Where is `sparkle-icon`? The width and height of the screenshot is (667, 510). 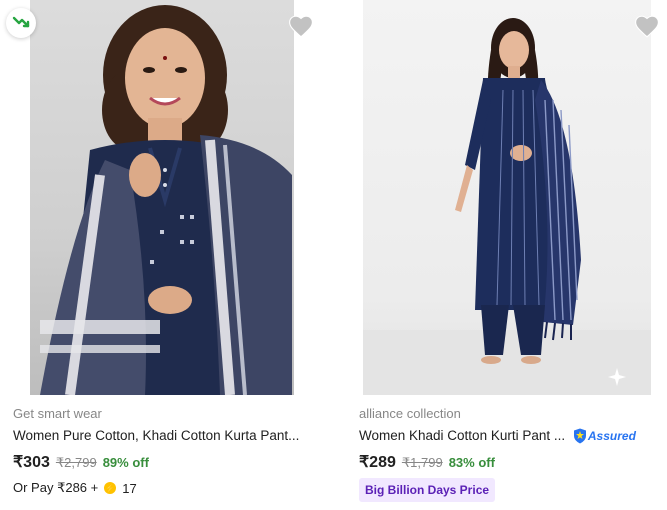
sparkle-icon is located at coordinates (617, 377).